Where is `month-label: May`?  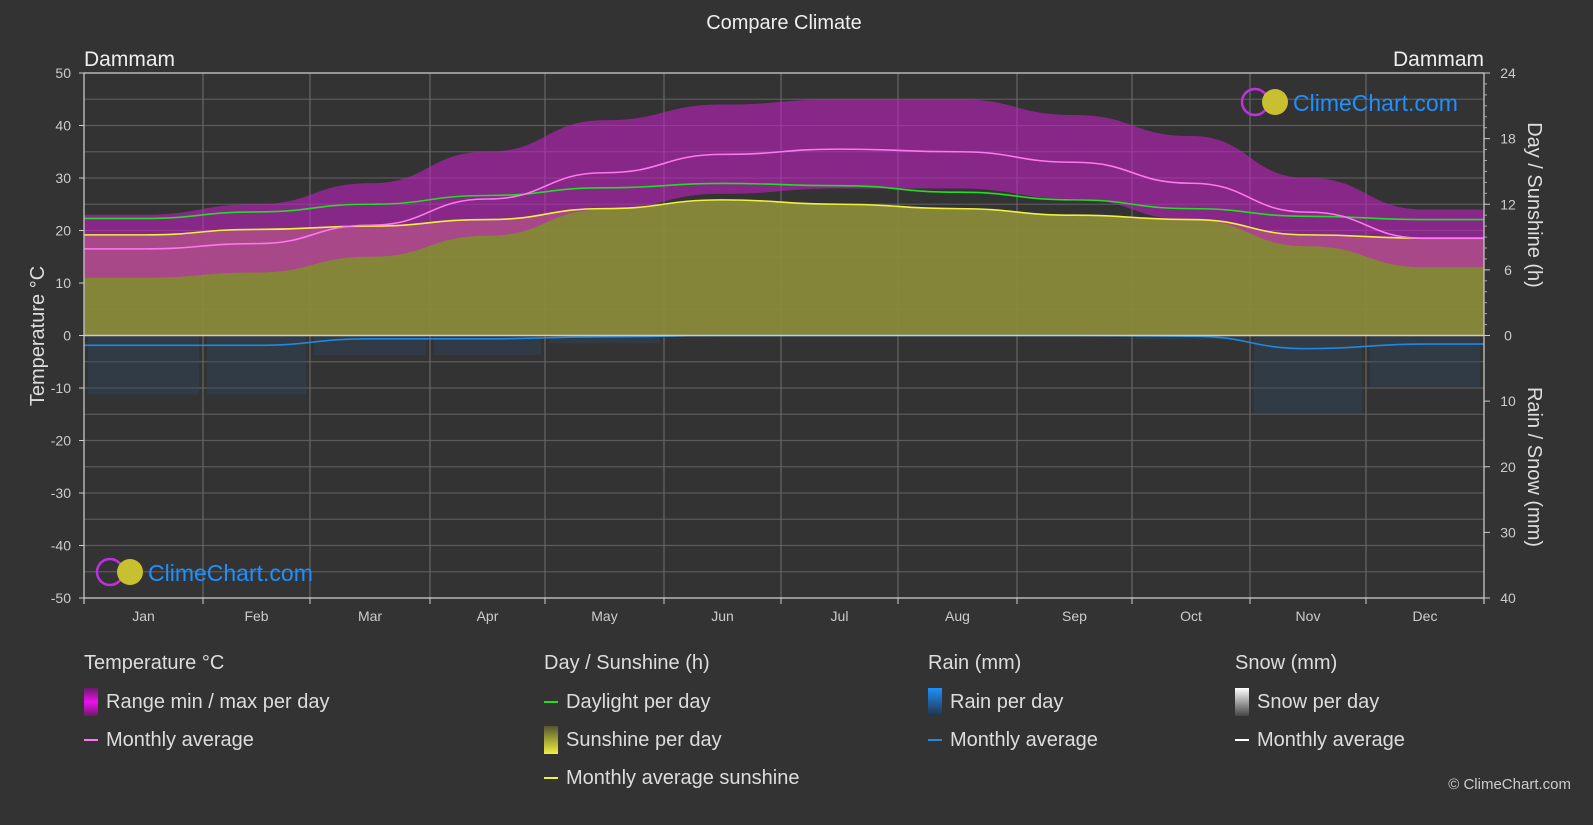 month-label: May is located at coordinates (604, 616).